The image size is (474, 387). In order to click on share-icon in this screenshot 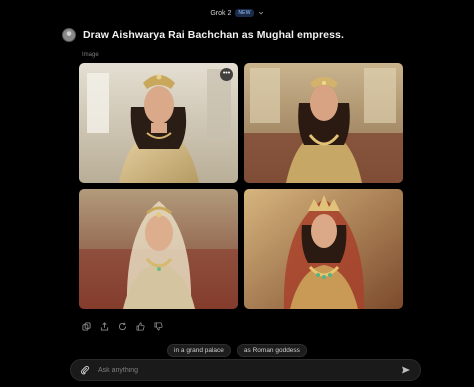, I will do `click(104, 326)`.